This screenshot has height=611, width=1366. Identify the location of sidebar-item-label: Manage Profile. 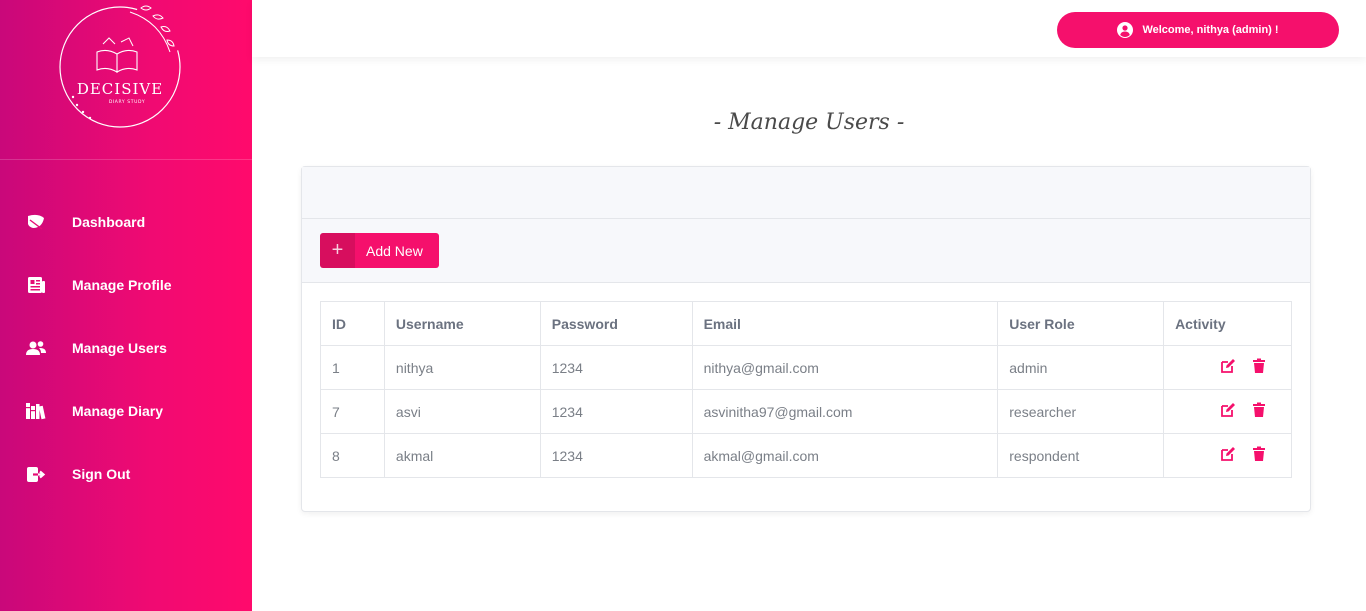
(122, 284).